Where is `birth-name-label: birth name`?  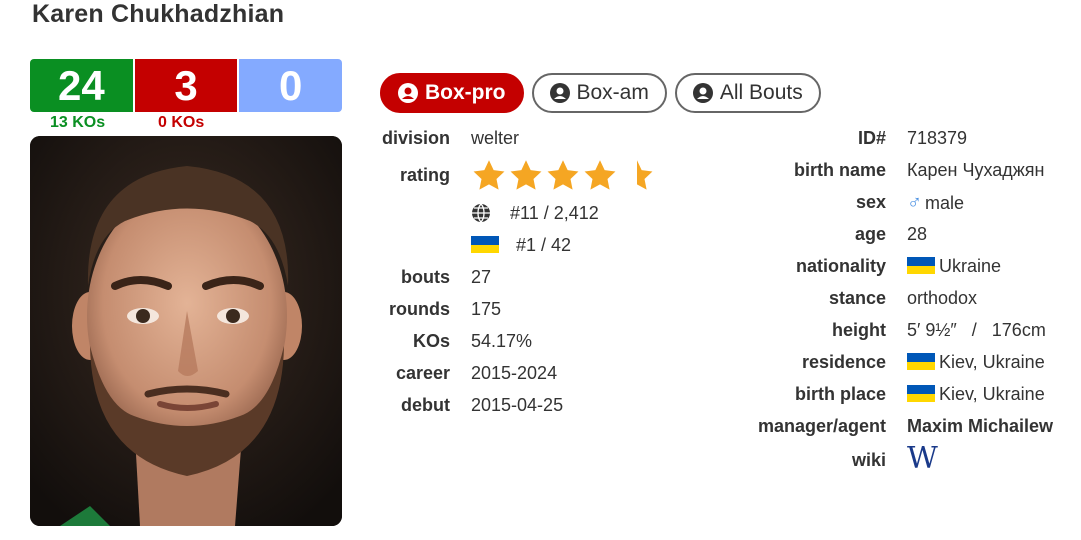
birth-name-label: birth name is located at coordinates (839, 170).